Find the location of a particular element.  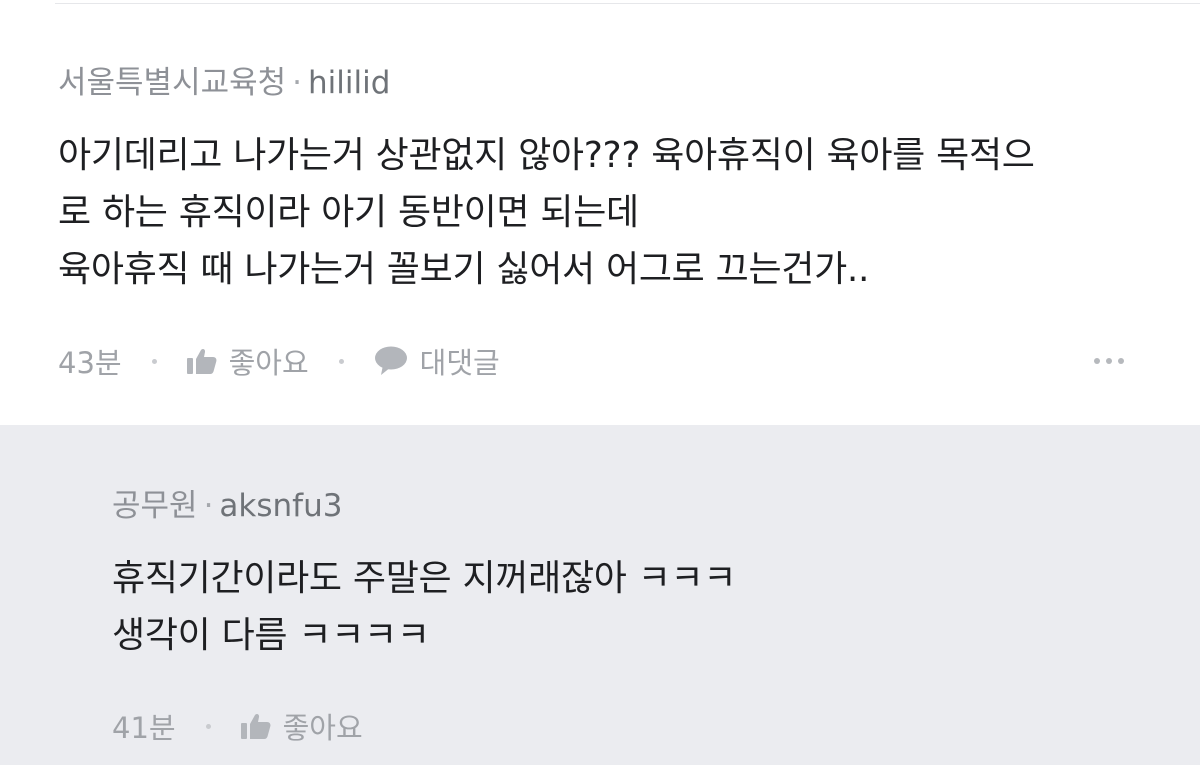

reply-actions: 41분 좋아요 is located at coordinates (237, 726).